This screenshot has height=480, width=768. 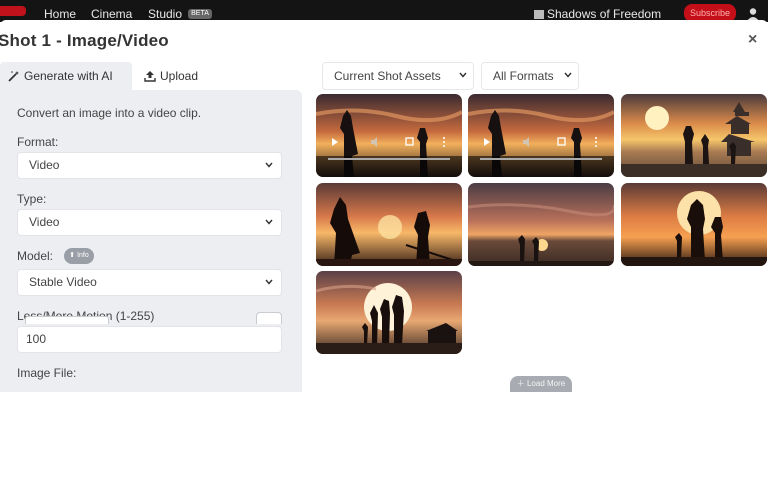 What do you see at coordinates (269, 318) in the screenshot?
I see `file-action-button` at bounding box center [269, 318].